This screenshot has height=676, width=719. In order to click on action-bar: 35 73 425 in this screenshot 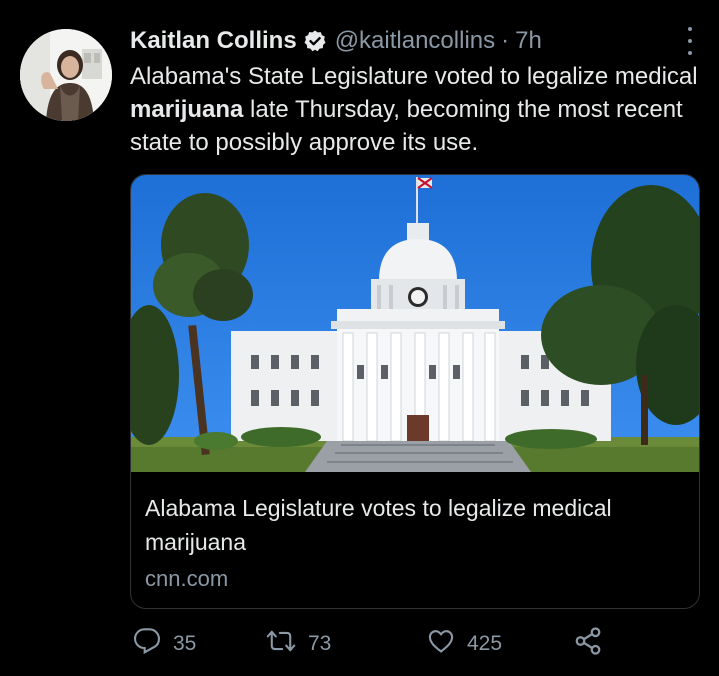, I will do `click(373, 644)`.